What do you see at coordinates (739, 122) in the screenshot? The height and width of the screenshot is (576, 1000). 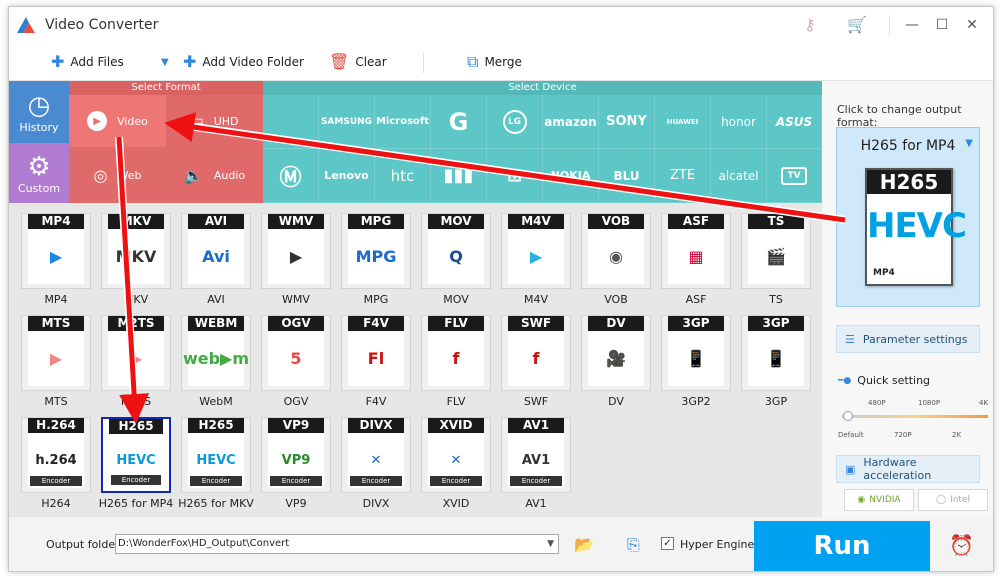 I see `device-honor: honor` at bounding box center [739, 122].